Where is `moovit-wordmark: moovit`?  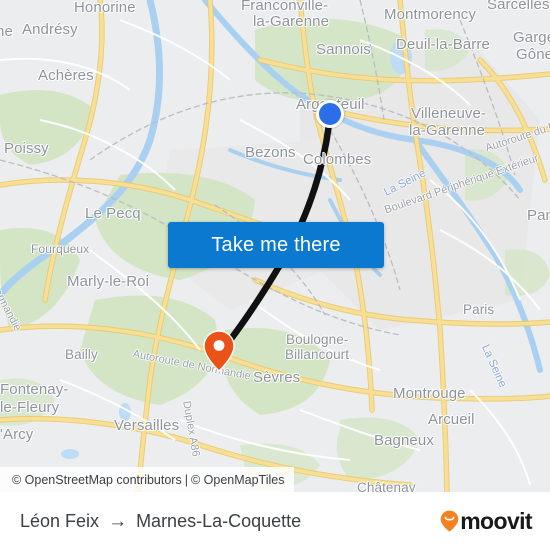 moovit-wordmark: moovit is located at coordinates (496, 520).